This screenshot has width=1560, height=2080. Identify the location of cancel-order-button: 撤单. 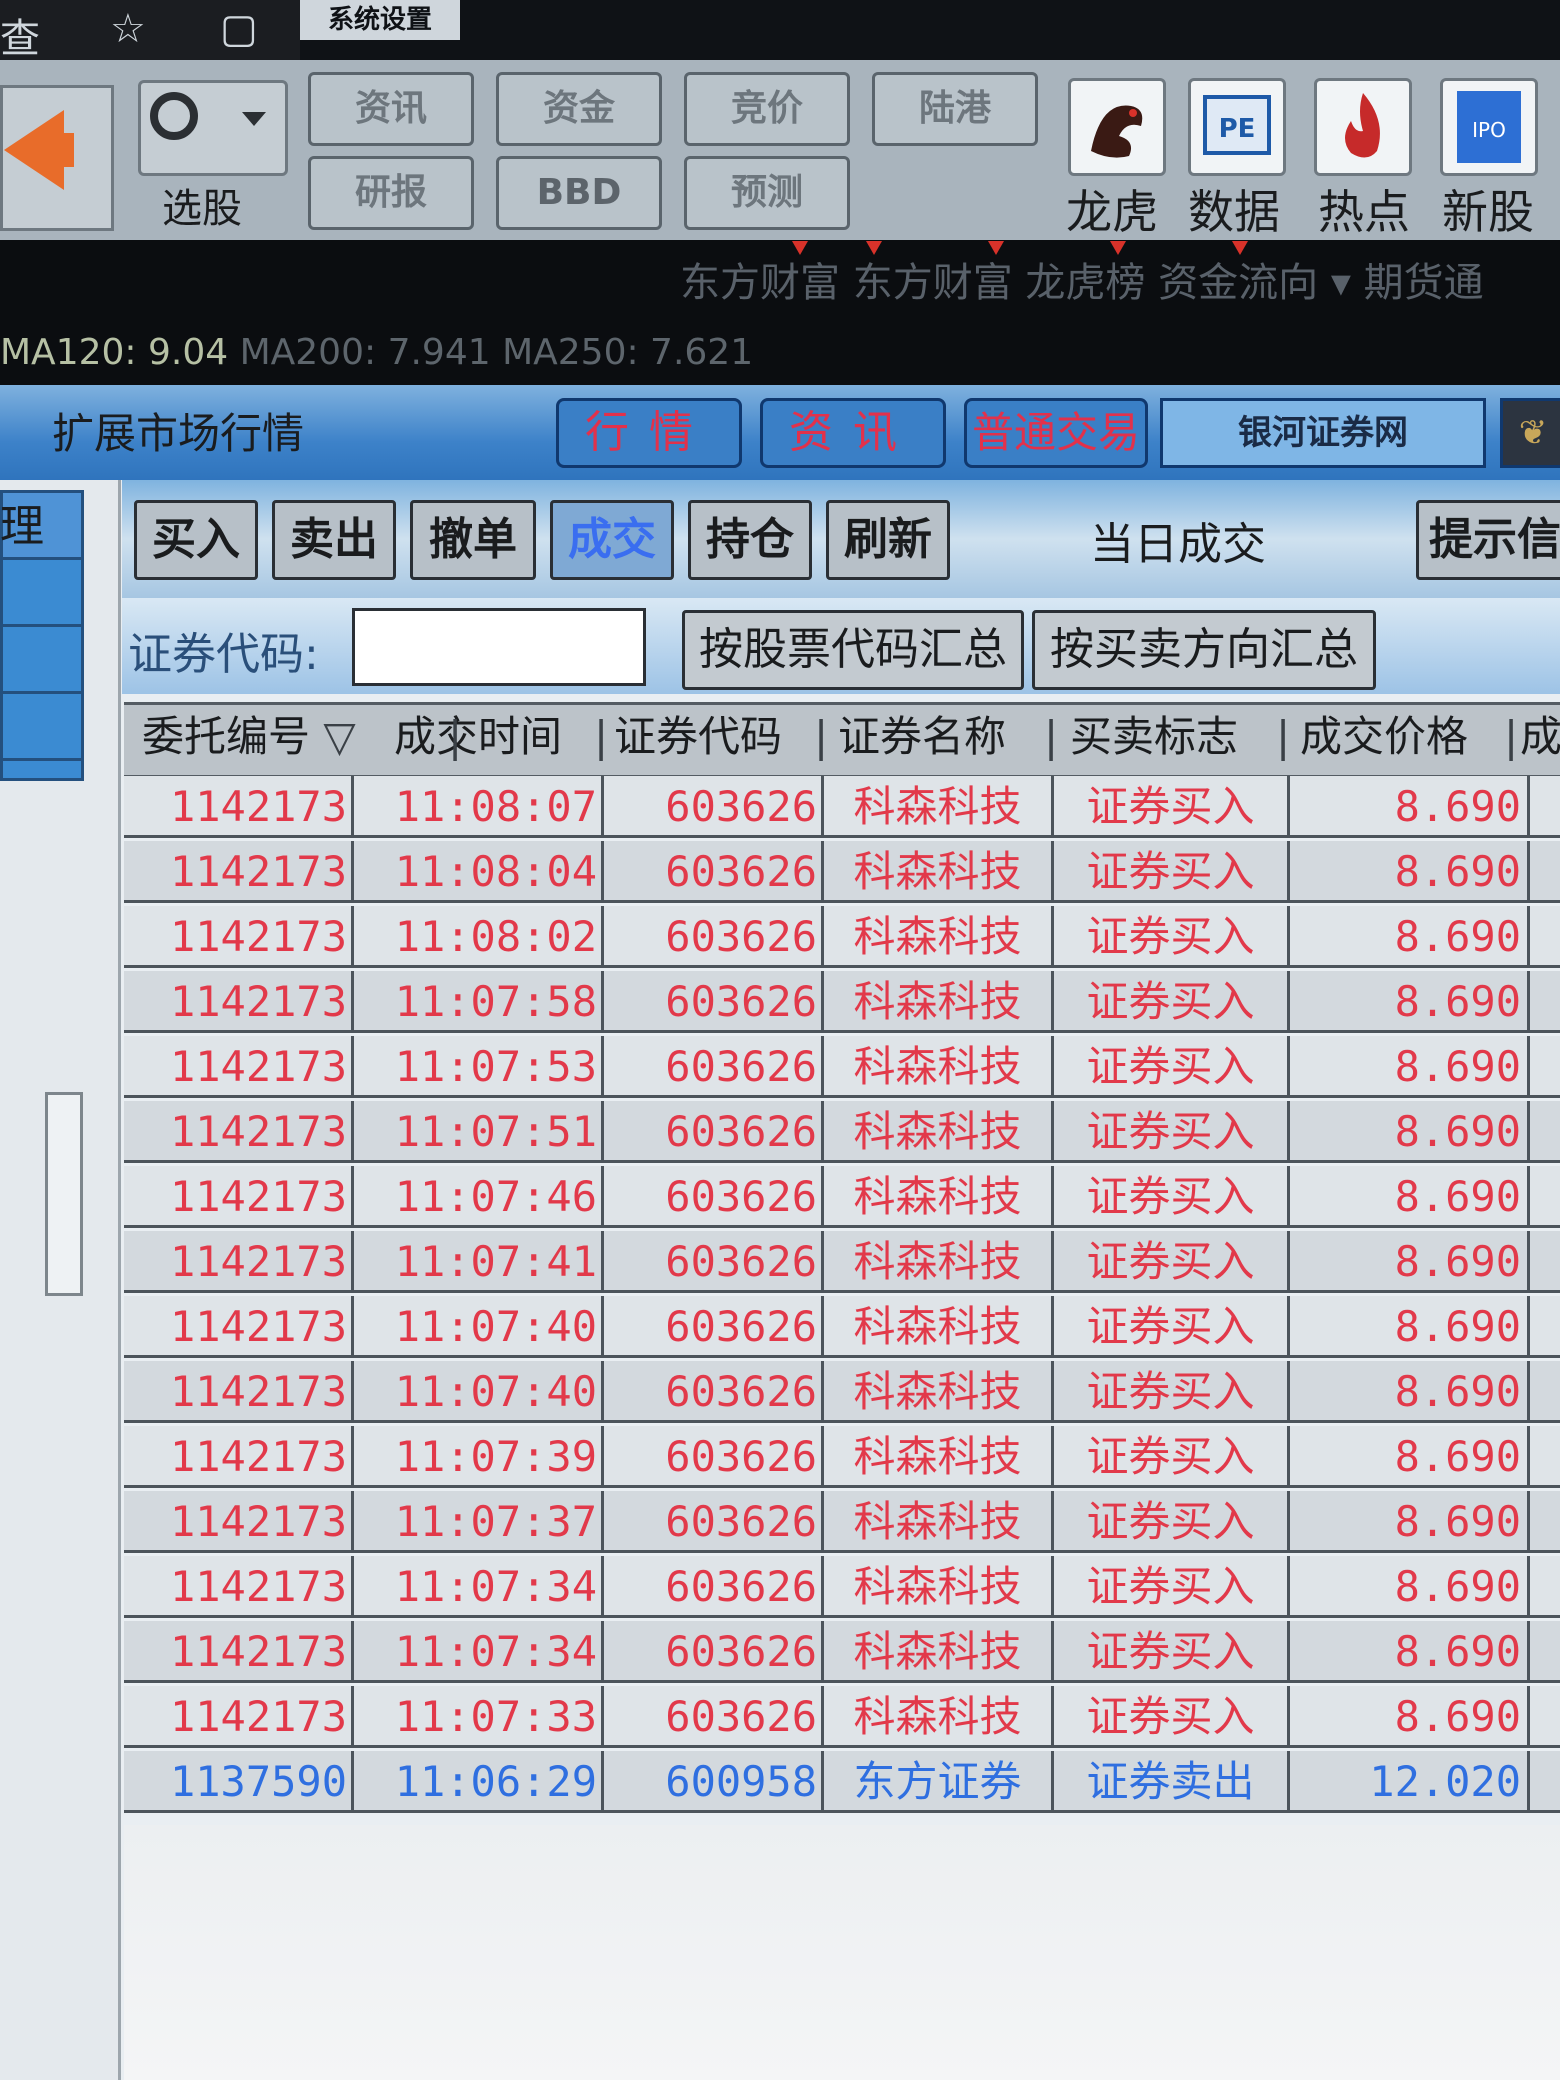
(473, 540).